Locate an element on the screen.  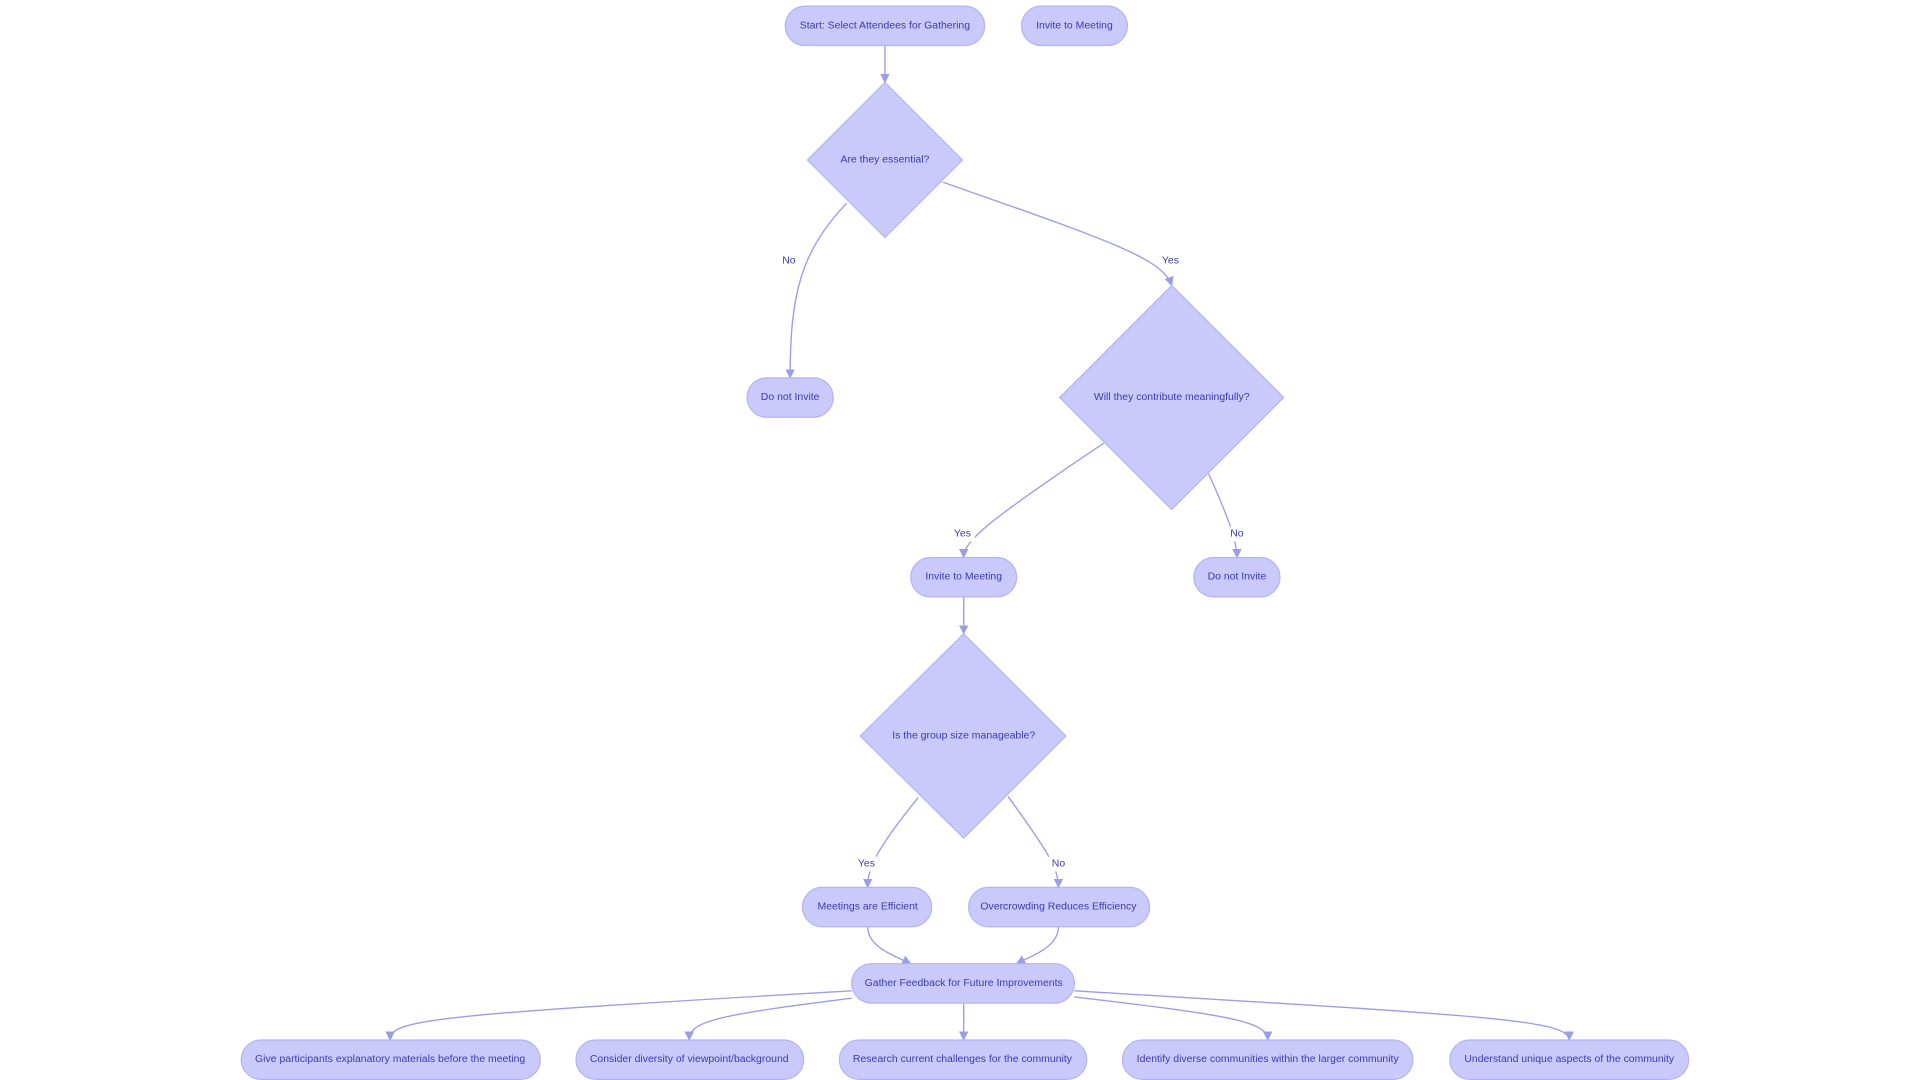
svg-text:Overcrowding Reduces Efficienc: Overcrowding Reduces Efficiency is located at coordinates (1058, 907).